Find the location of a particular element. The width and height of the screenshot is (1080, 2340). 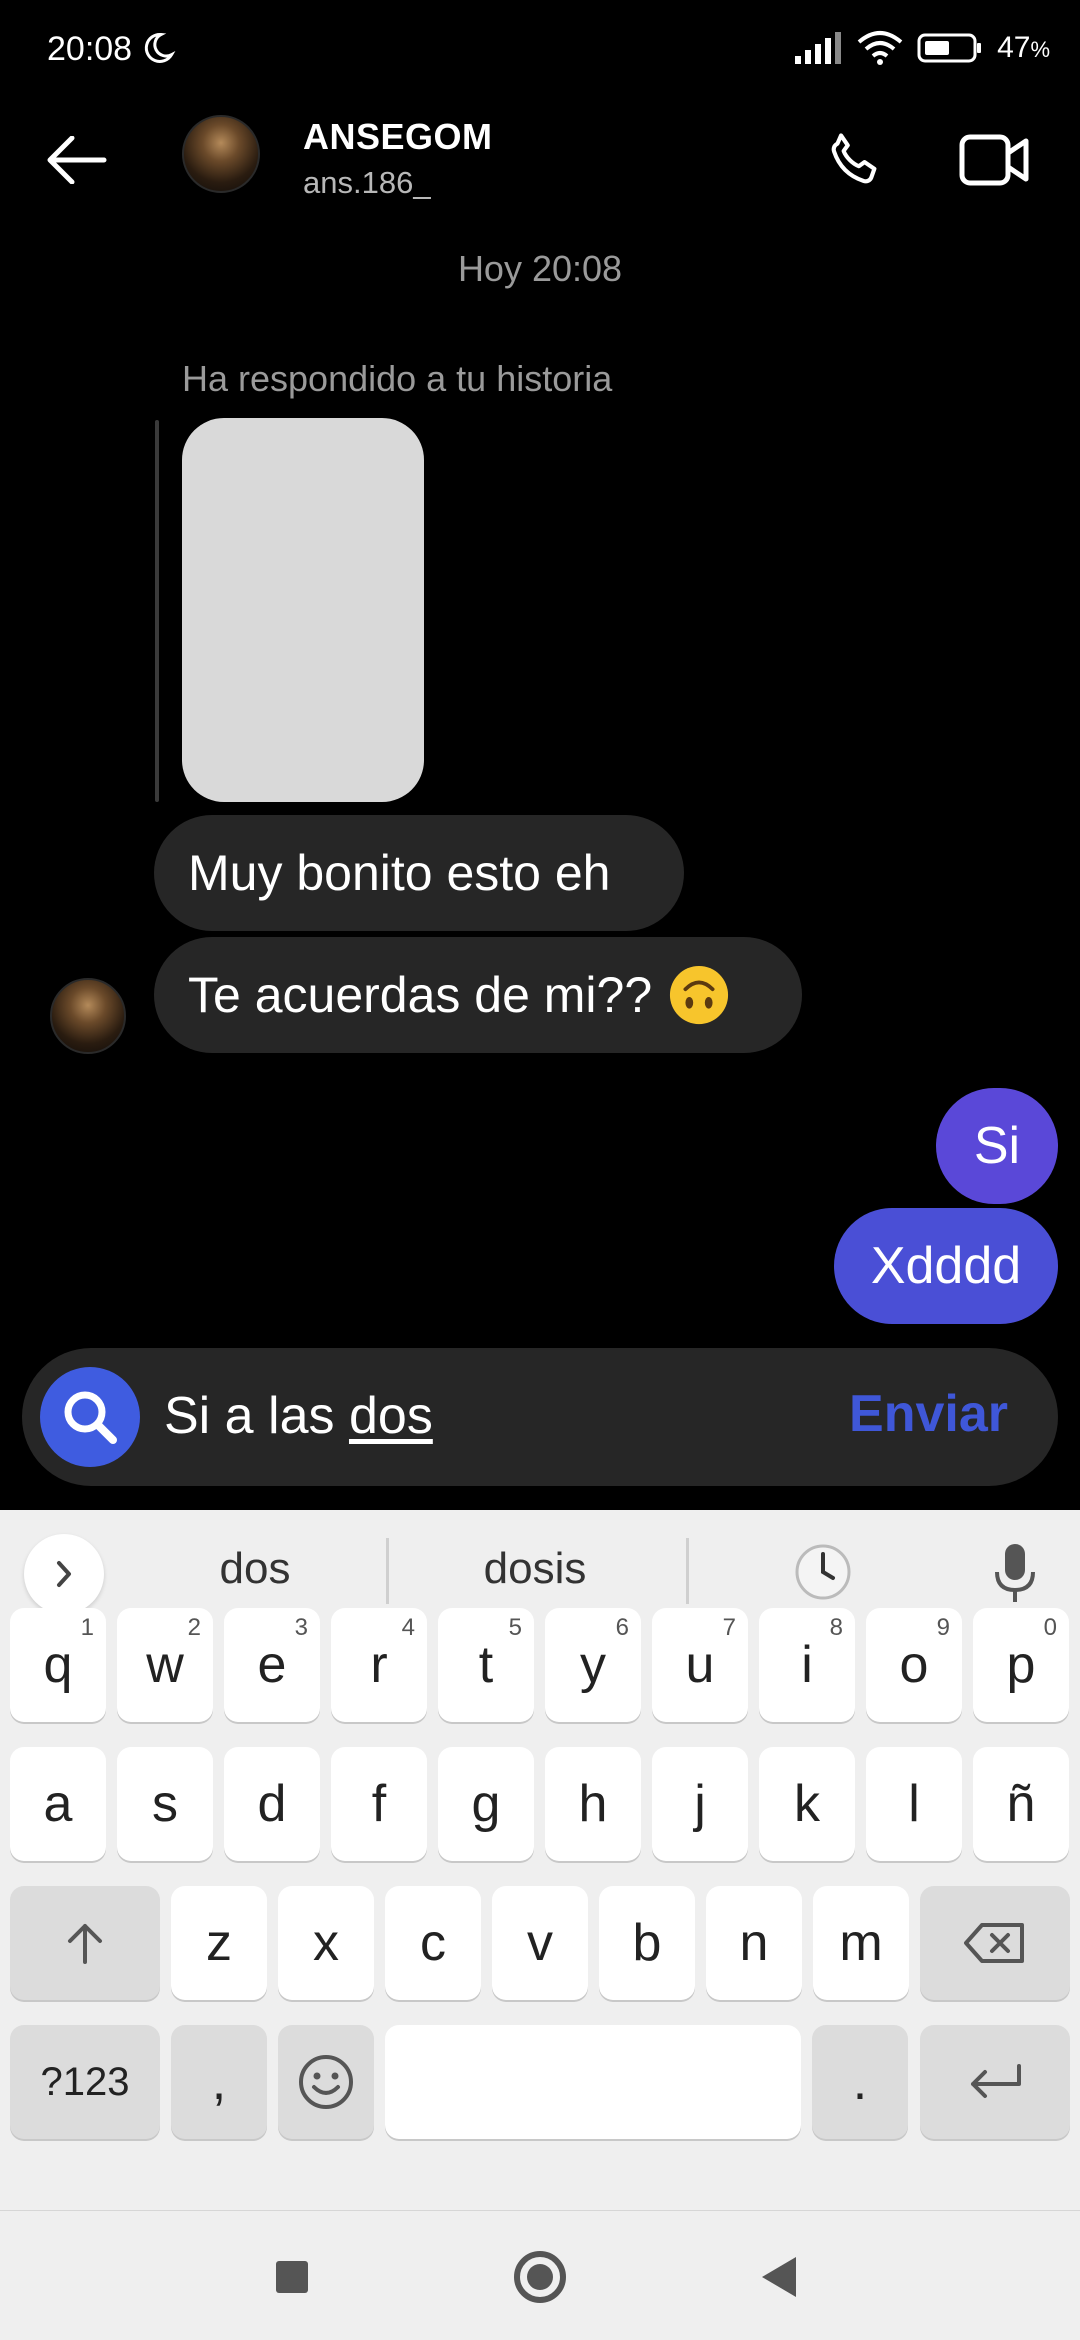

contact-avatar is located at coordinates (221, 154).